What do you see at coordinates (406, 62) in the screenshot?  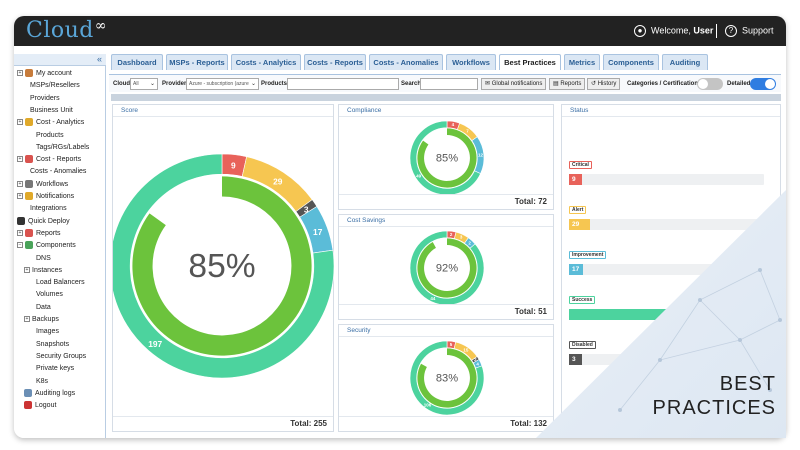 I see `tab-costs-anomalies: Costs - Anomalies` at bounding box center [406, 62].